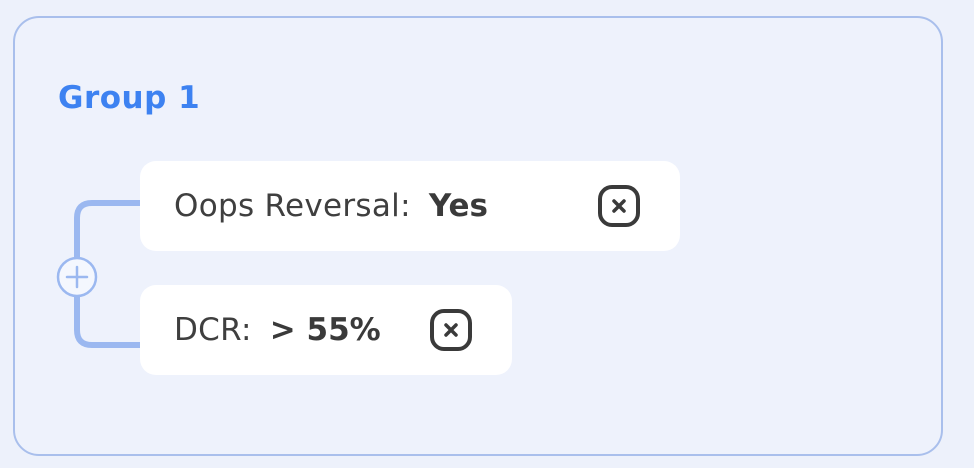 This screenshot has width=974, height=468. What do you see at coordinates (292, 206) in the screenshot?
I see `condition-label: Oops Reversal:` at bounding box center [292, 206].